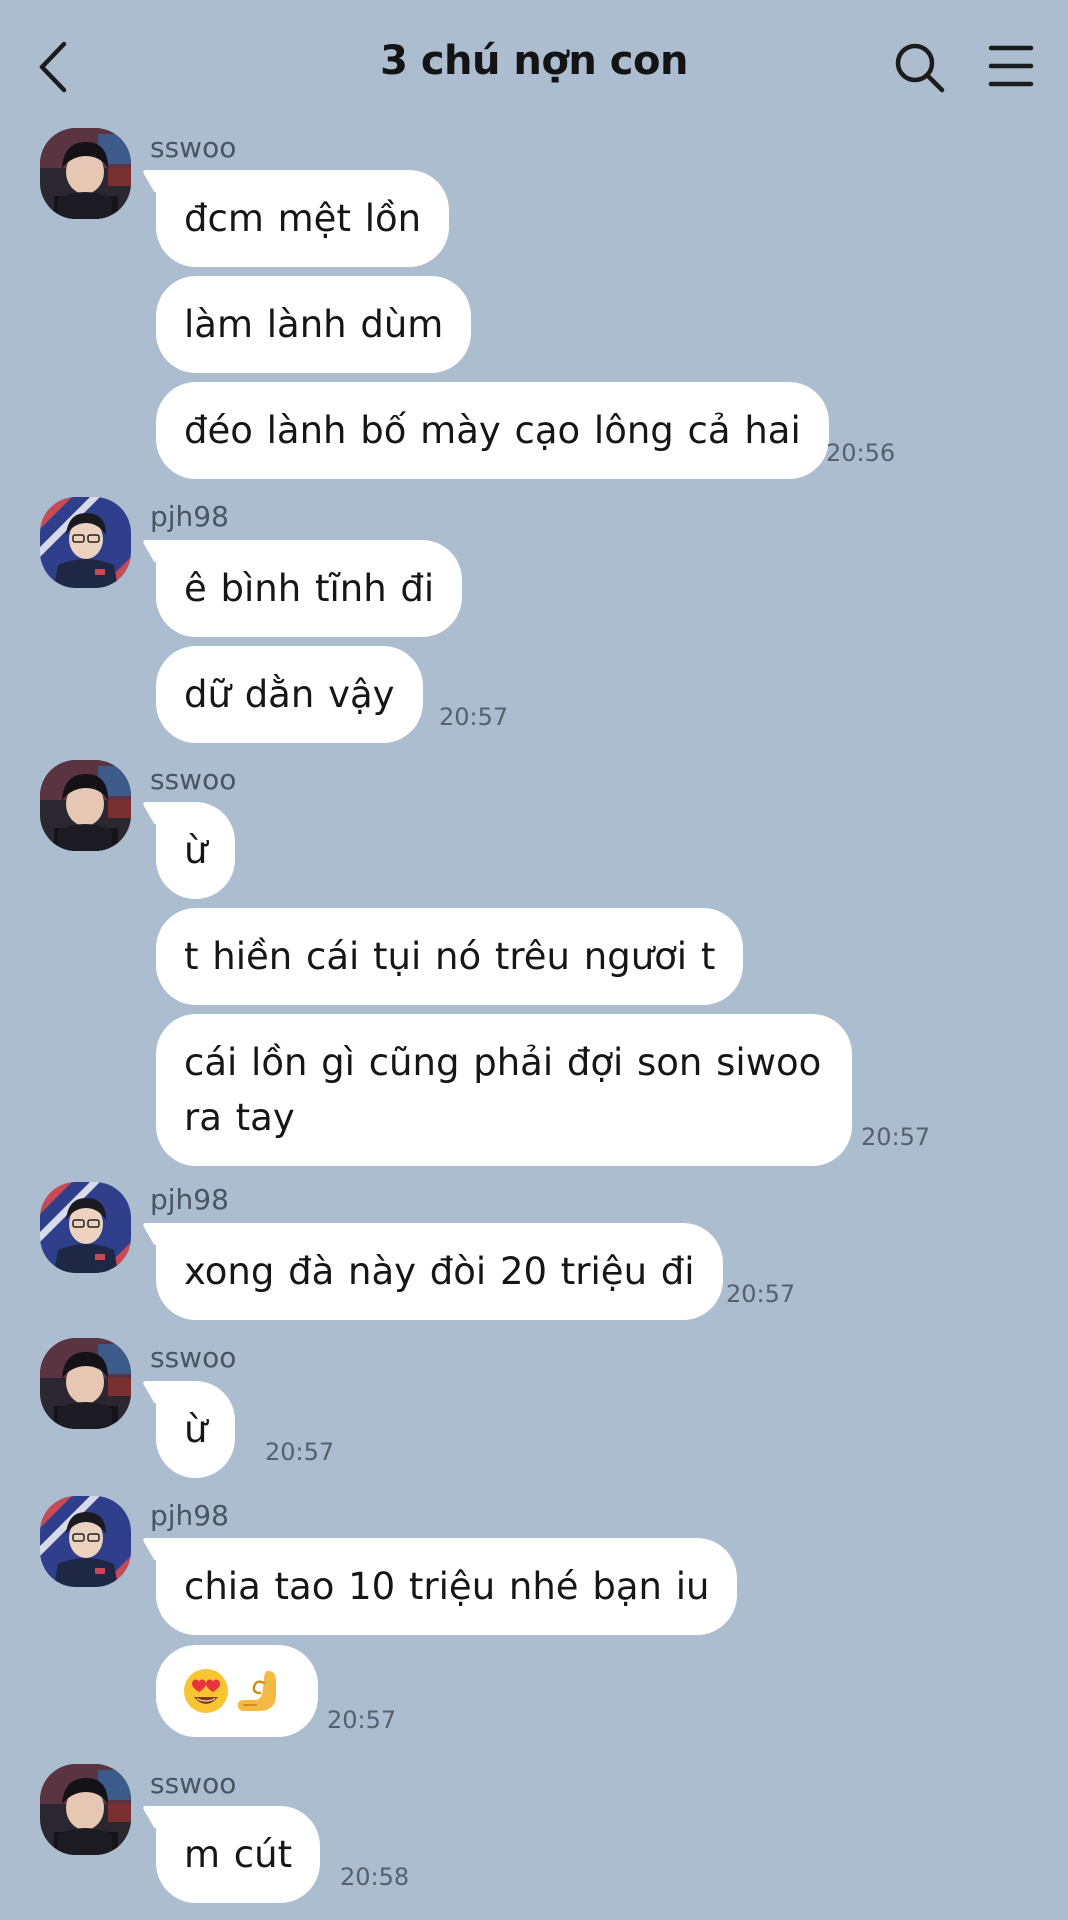 The image size is (1068, 1920). I want to click on message-time: 20:56, so click(861, 453).